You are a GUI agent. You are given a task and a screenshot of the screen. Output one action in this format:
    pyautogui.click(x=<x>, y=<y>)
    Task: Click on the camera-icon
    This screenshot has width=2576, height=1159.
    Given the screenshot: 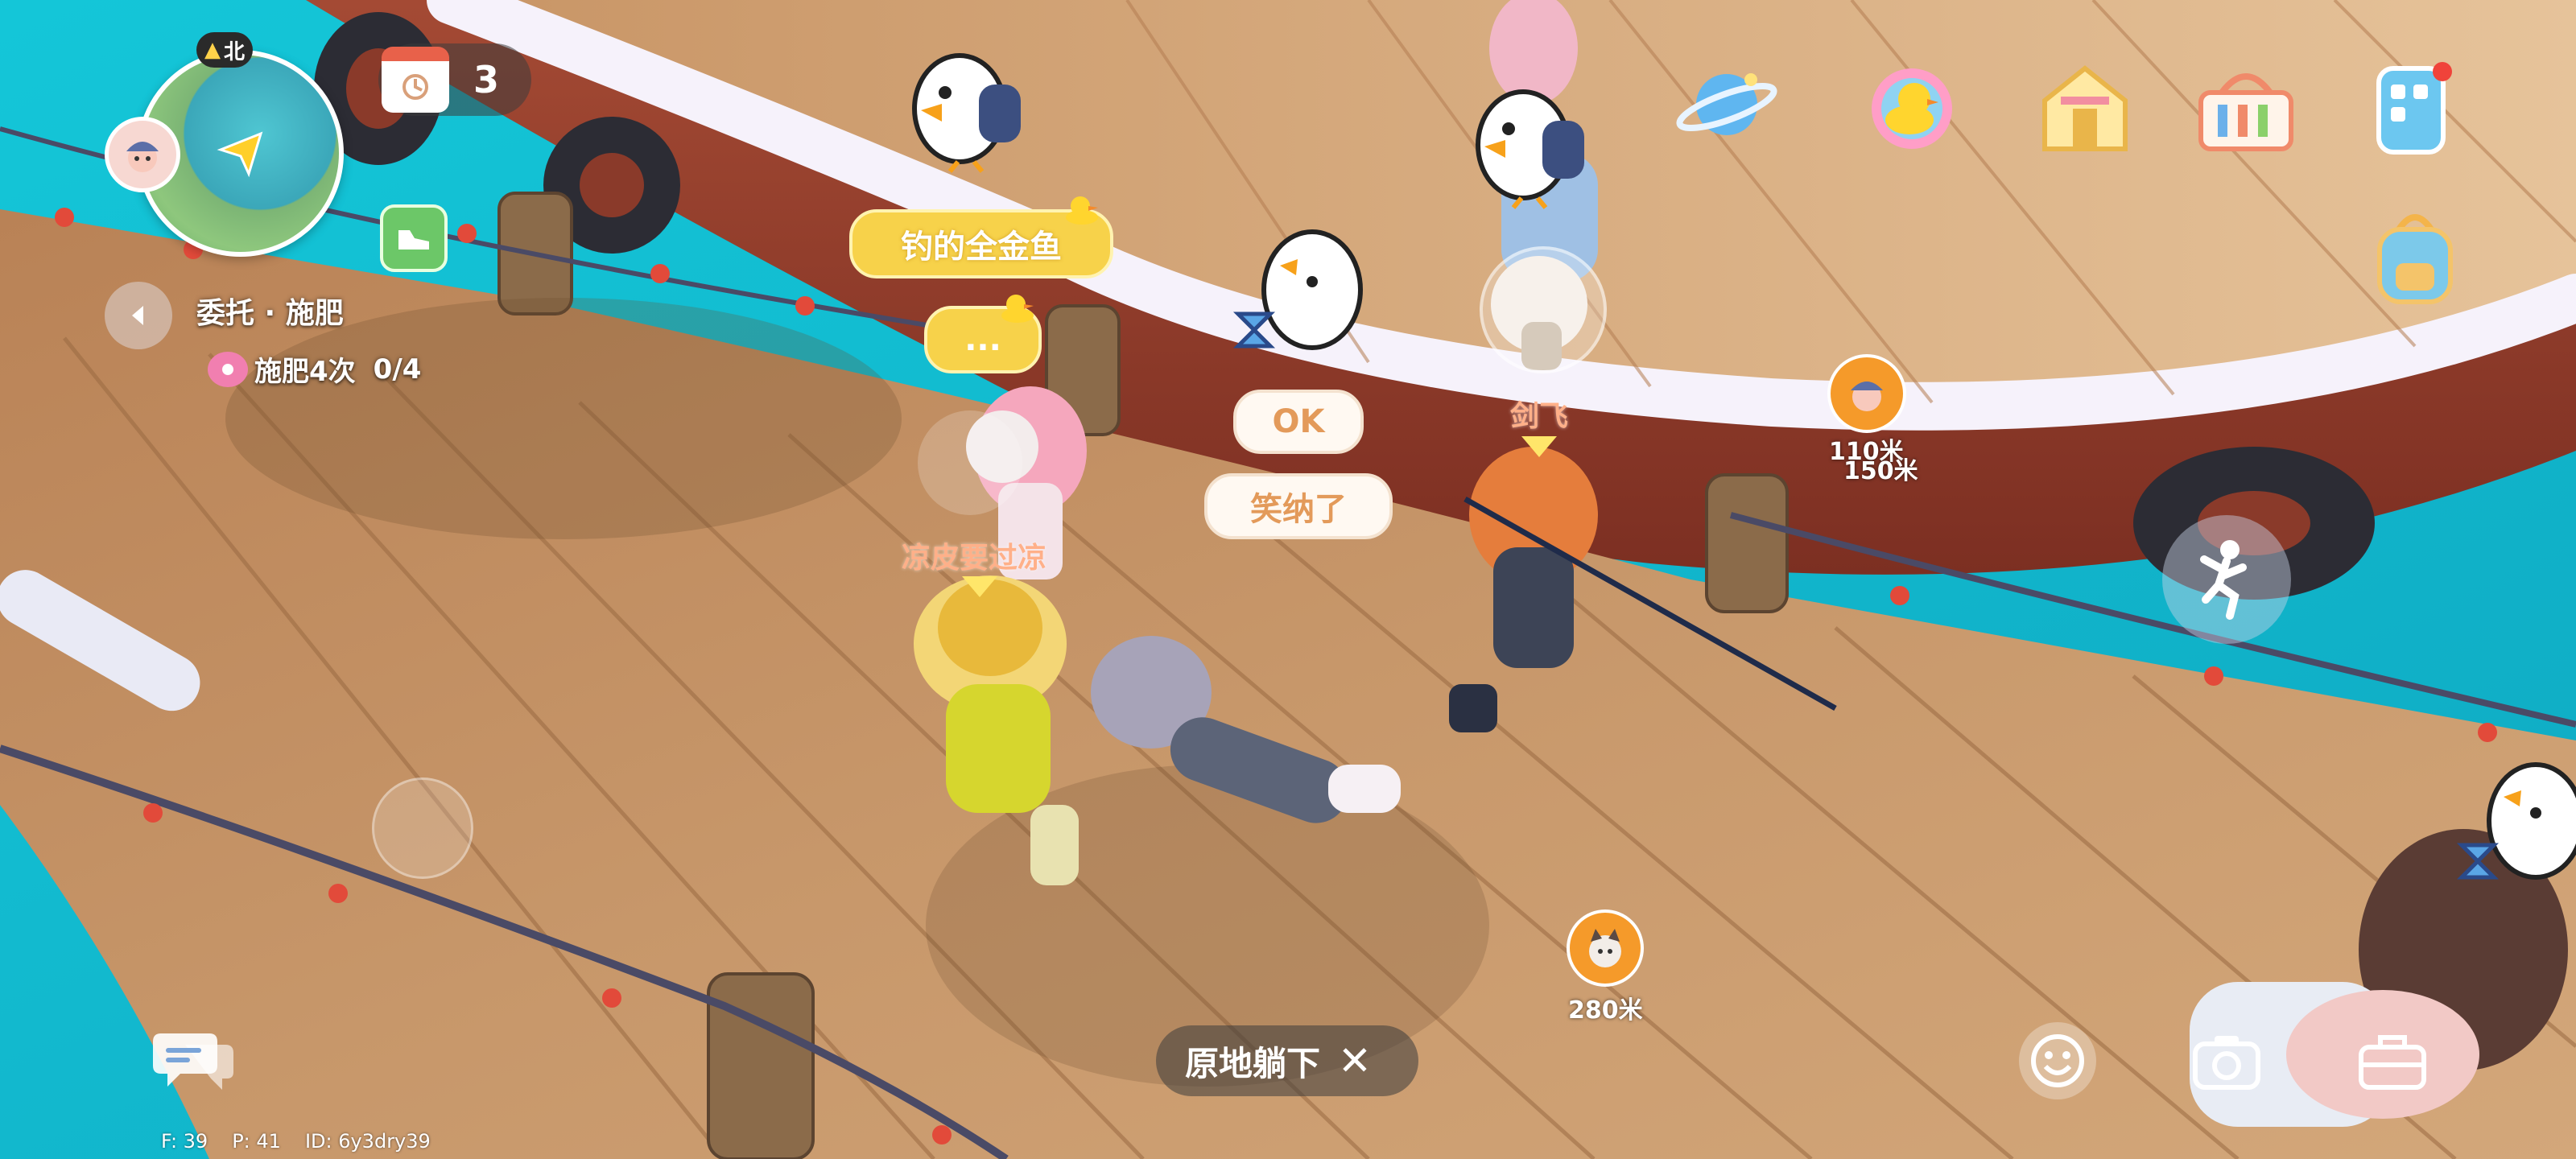 What is the action you would take?
    pyautogui.click(x=2226, y=1063)
    